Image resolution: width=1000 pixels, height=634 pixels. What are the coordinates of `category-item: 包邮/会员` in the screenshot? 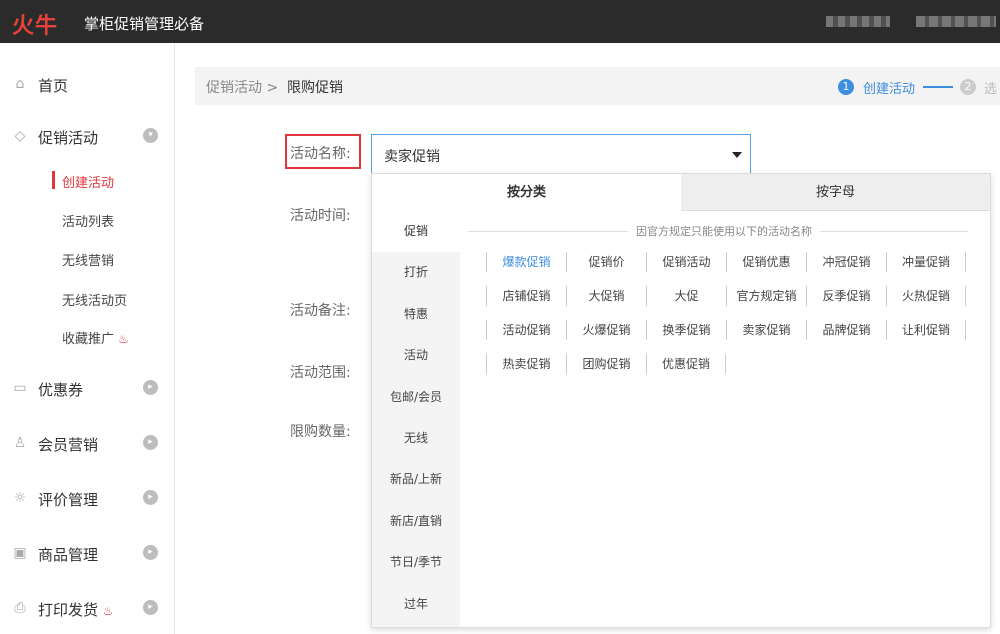 It's located at (416, 397).